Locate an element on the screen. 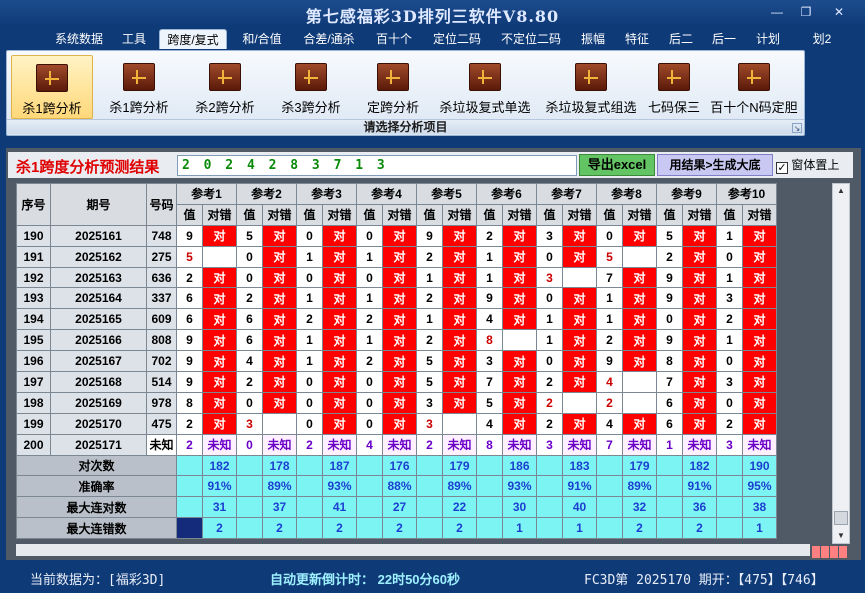 Image resolution: width=865 pixels, height=593 pixels. scroll-thumb is located at coordinates (841, 518).